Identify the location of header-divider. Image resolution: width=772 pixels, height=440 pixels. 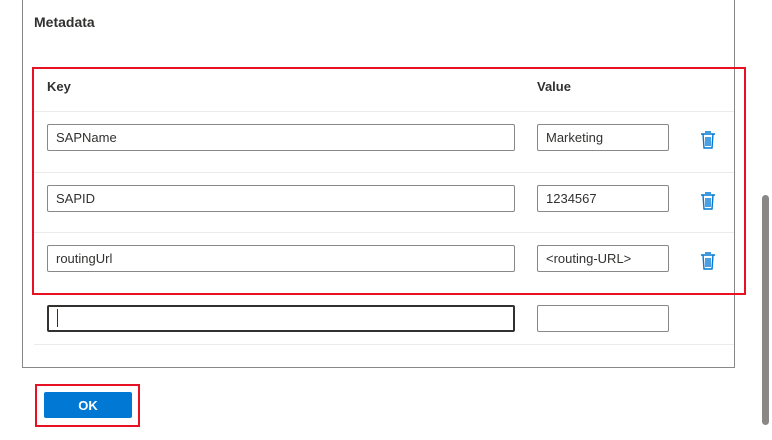
(384, 111).